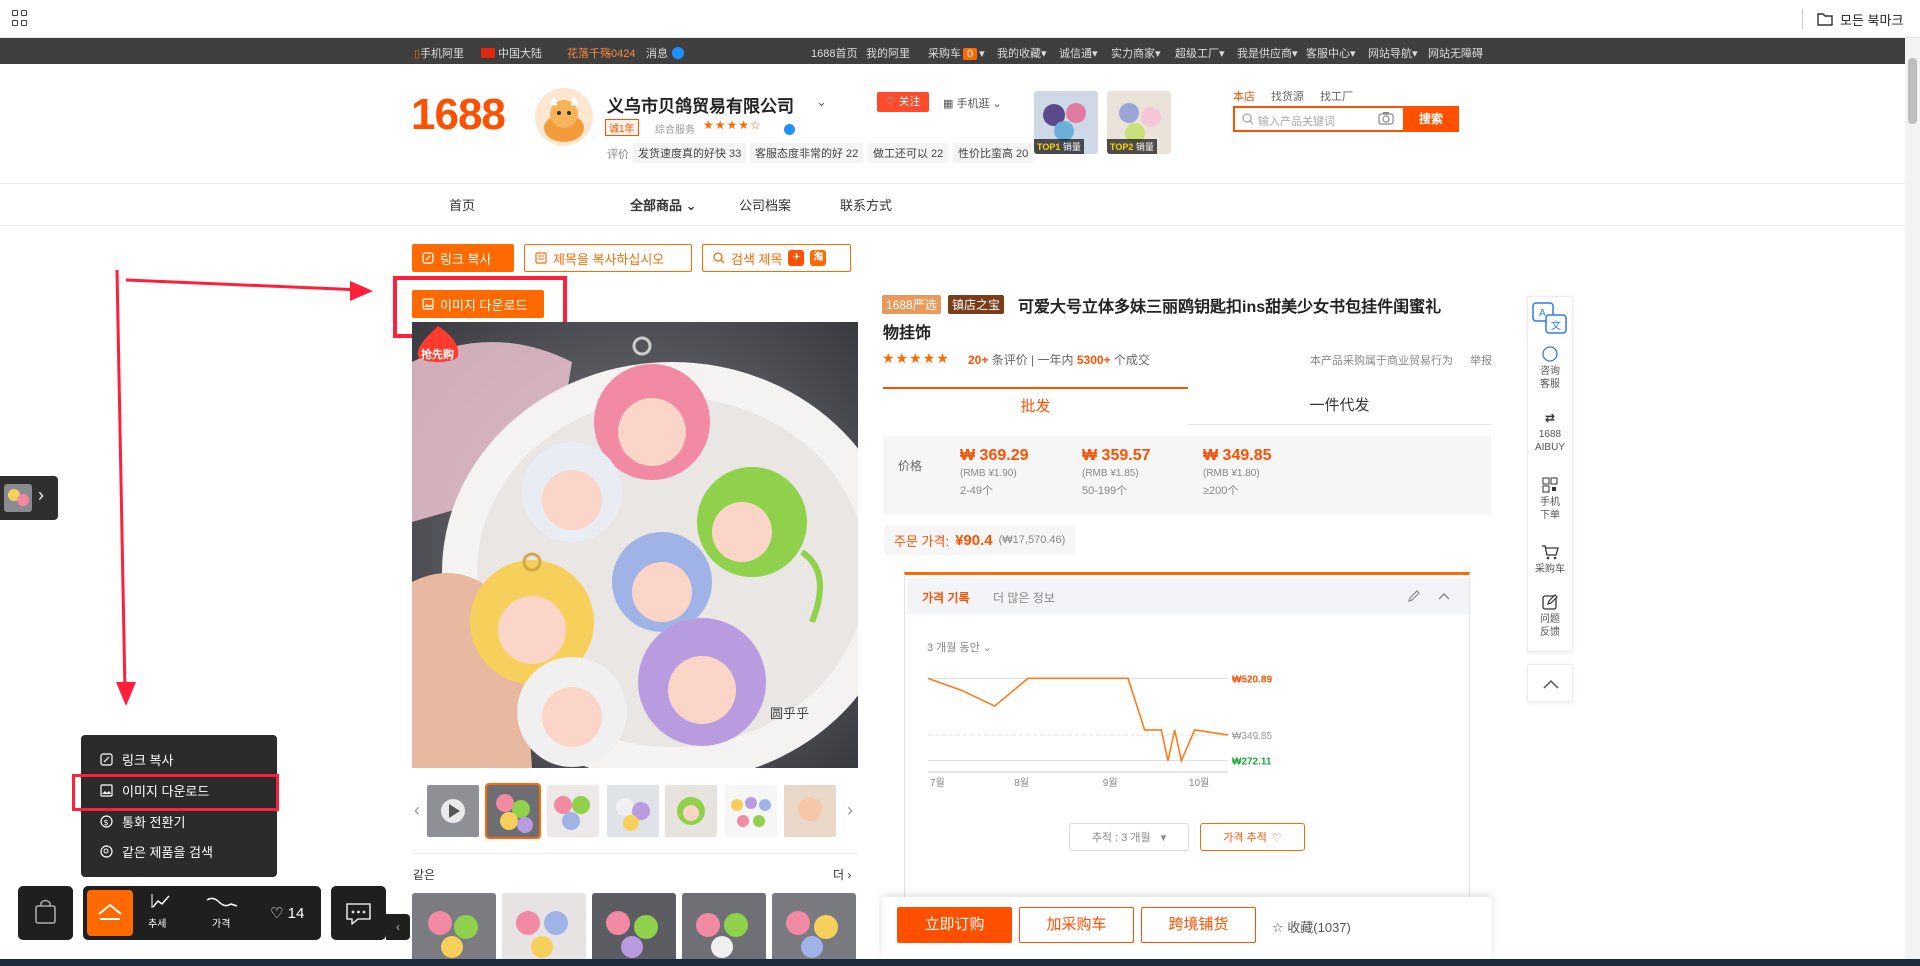 The width and height of the screenshot is (1920, 966). Describe the element at coordinates (161, 901) in the screenshot. I see `trend-chart-icon` at that location.